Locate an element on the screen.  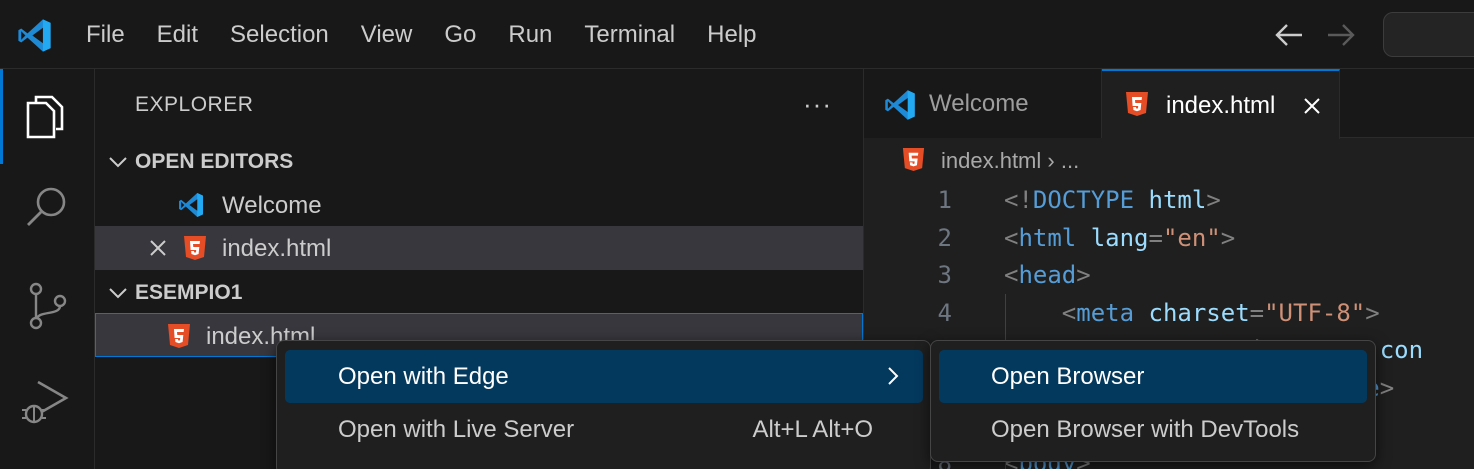
open-editor-item-welcome: Welcome is located at coordinates (479, 205).